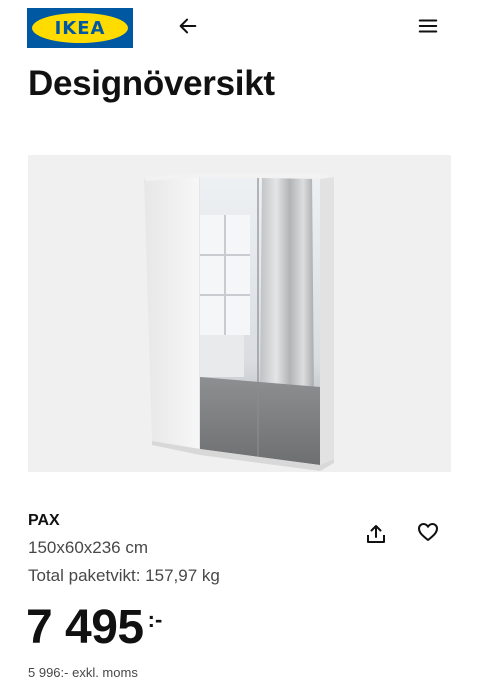 This screenshot has width=480, height=698. I want to click on share-icon, so click(376, 534).